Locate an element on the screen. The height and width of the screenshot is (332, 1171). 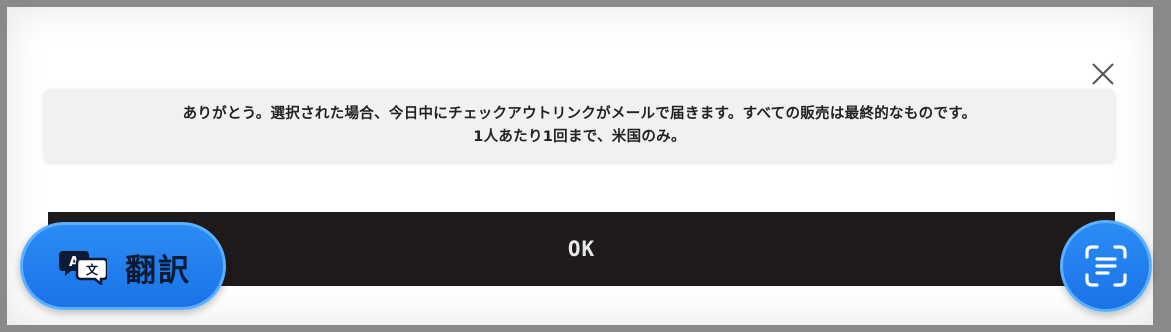
translate-button: A 文 翻訳 is located at coordinates (123, 266).